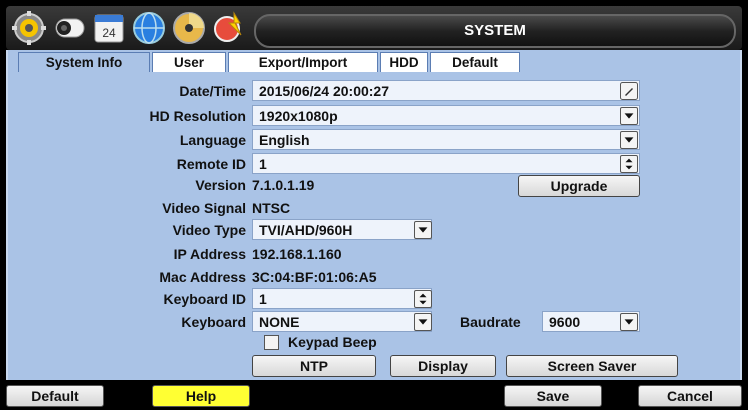  Describe the element at coordinates (374, 395) in the screenshot. I see `footer-bar: Default Help Save Cancel` at that location.